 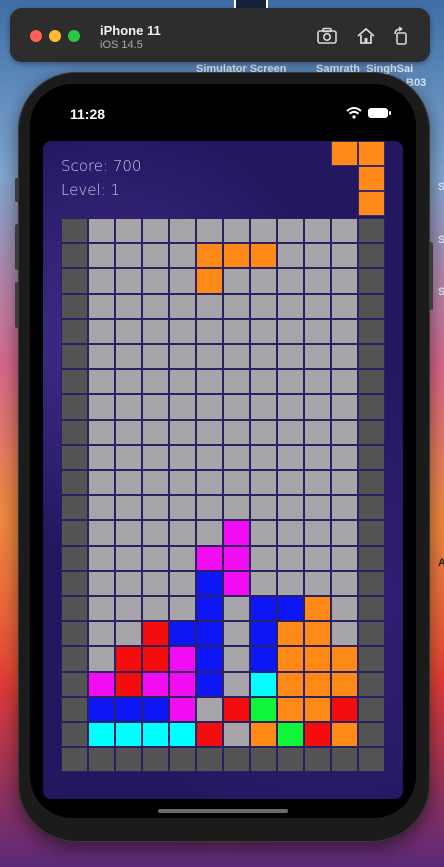 What do you see at coordinates (36, 36) in the screenshot?
I see `close-window-button` at bounding box center [36, 36].